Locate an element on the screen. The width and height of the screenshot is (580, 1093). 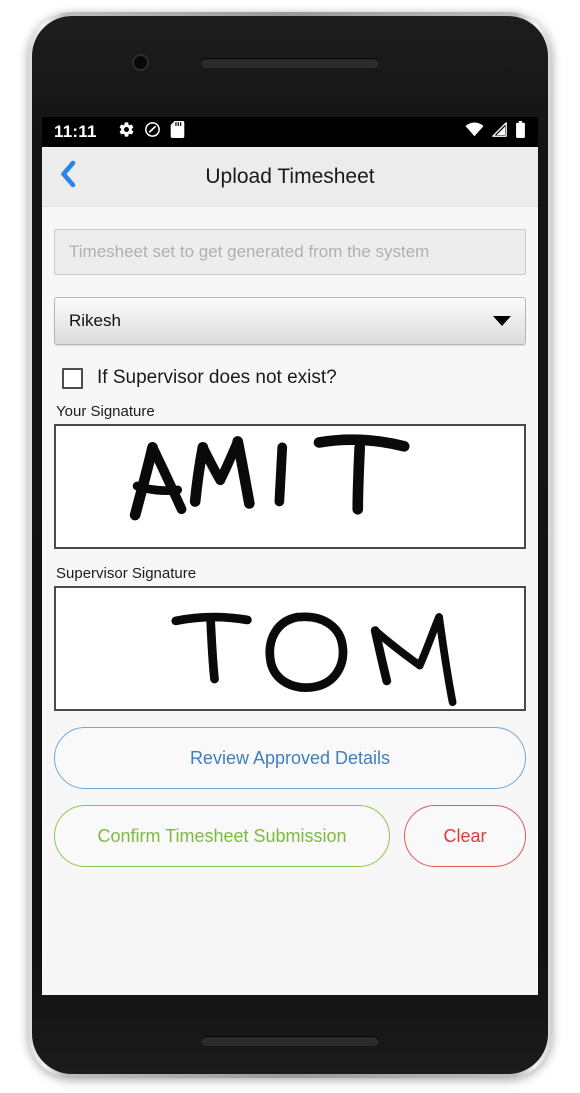
gear-icon is located at coordinates (126, 132).